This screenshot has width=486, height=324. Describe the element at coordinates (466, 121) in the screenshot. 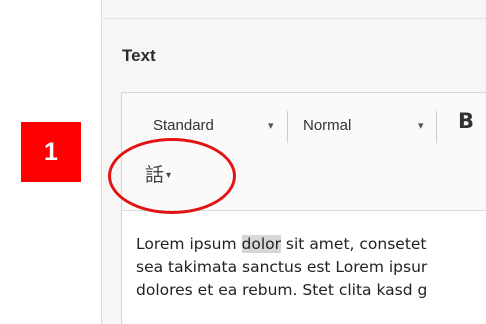

I see `bold-button: B` at that location.